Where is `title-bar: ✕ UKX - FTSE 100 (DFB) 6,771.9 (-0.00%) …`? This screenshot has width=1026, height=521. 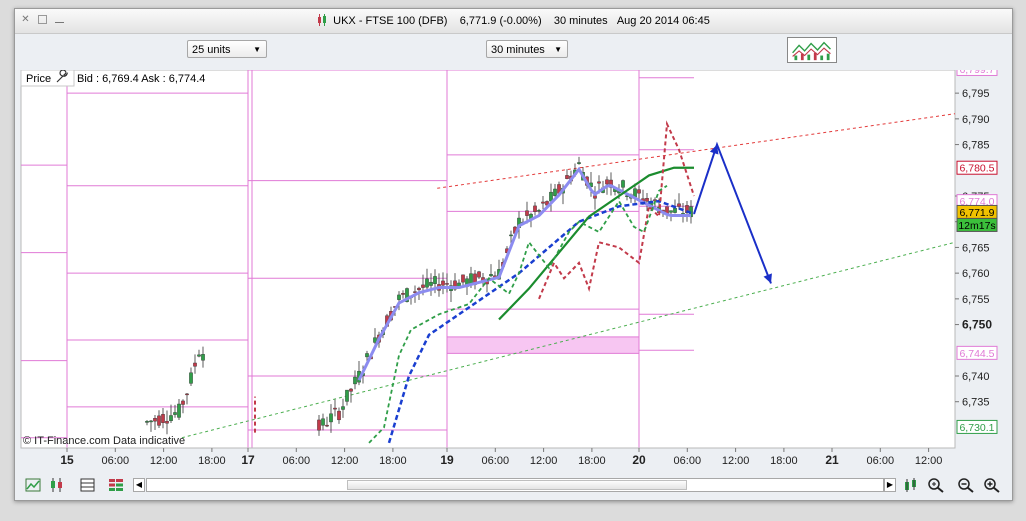 title-bar: ✕ UKX - FTSE 100 (DFB) 6,771.9 (-0.00%) … is located at coordinates (513, 21).